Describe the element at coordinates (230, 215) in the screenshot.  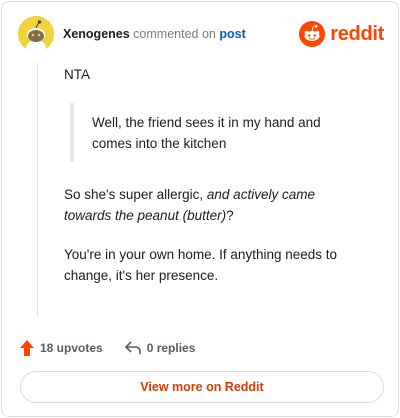
I see `paragraph-2-end: ?` at that location.